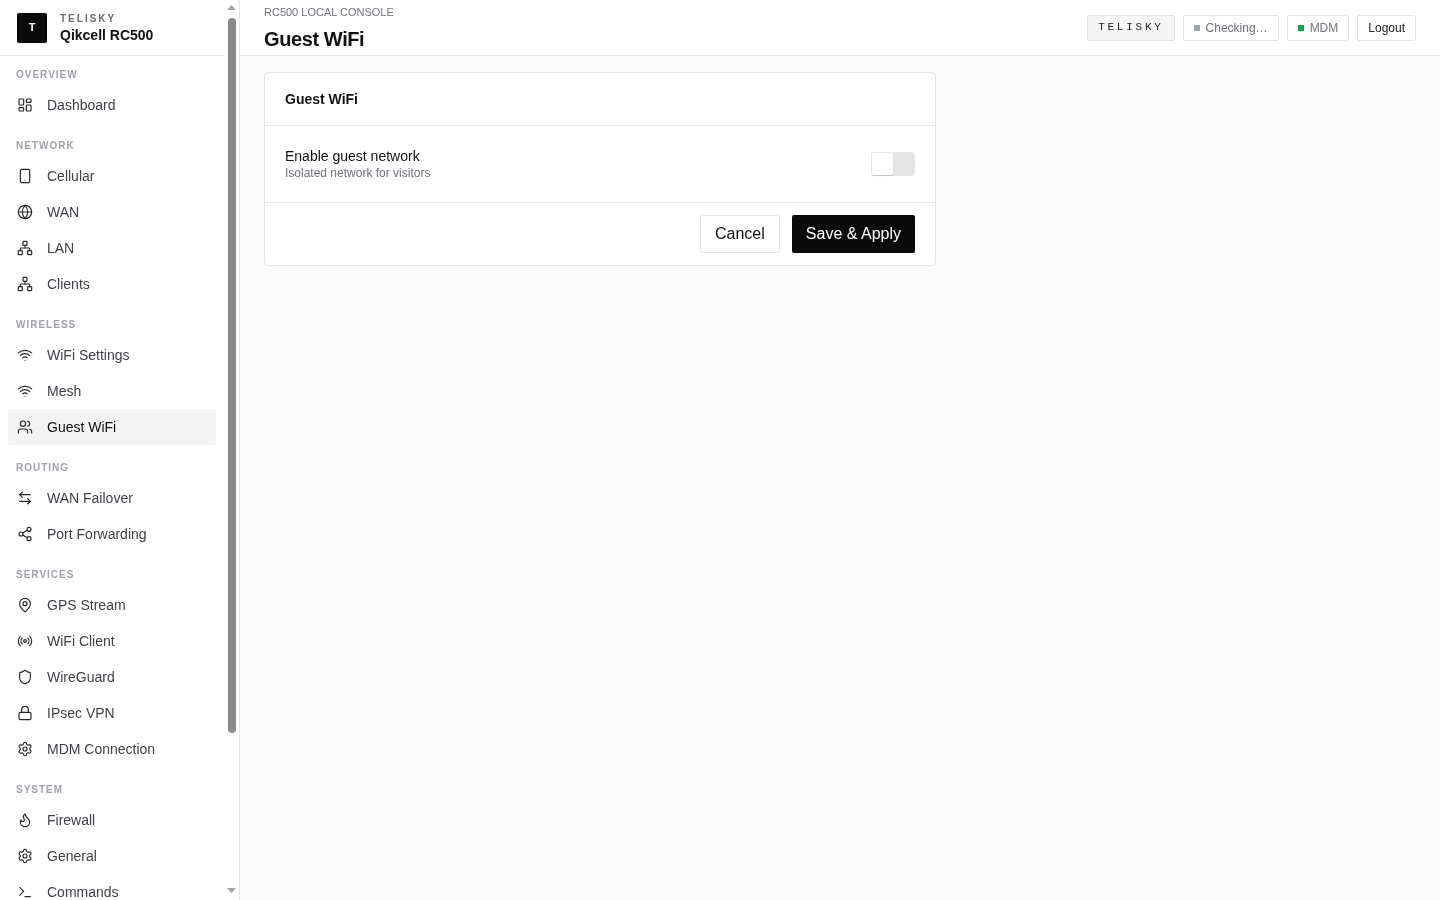  Describe the element at coordinates (1131, 27) in the screenshot. I see `brand-tag: TELISKY` at that location.